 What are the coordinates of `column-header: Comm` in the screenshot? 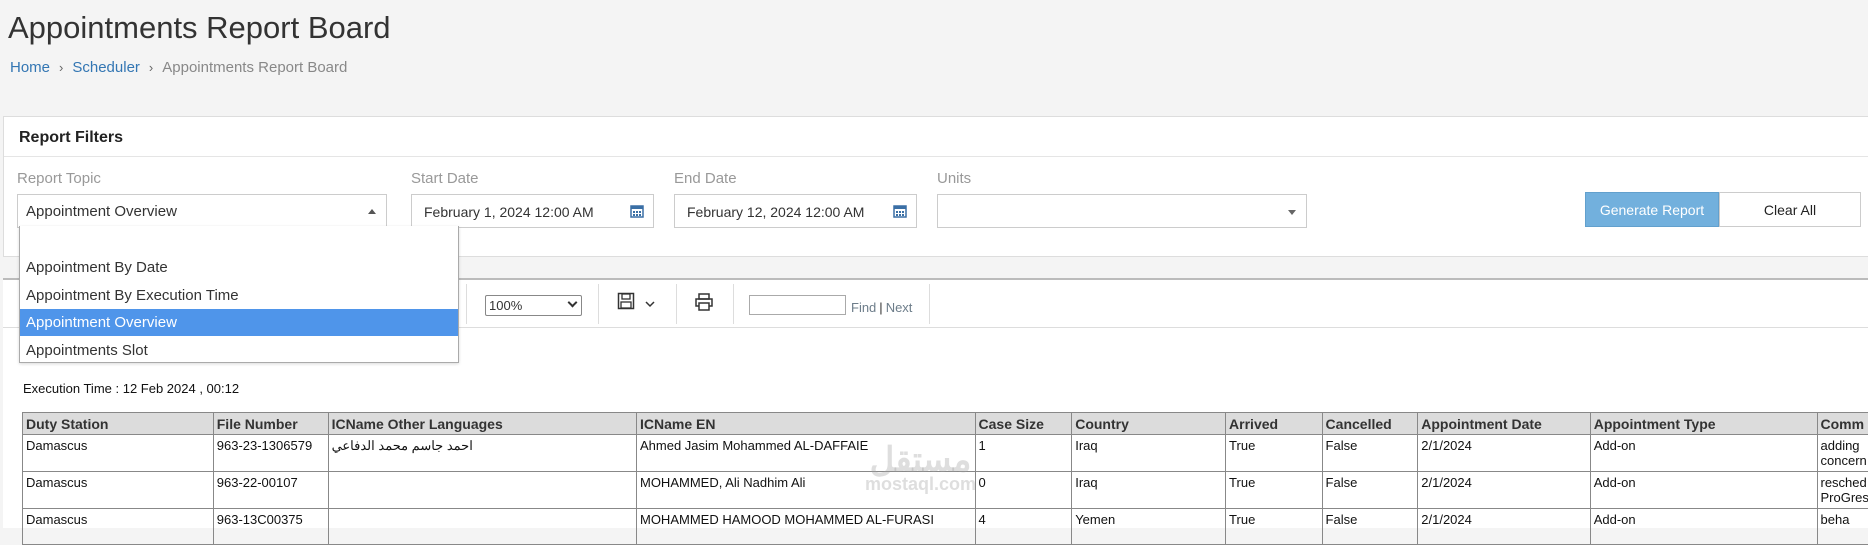 It's located at (1842, 424).